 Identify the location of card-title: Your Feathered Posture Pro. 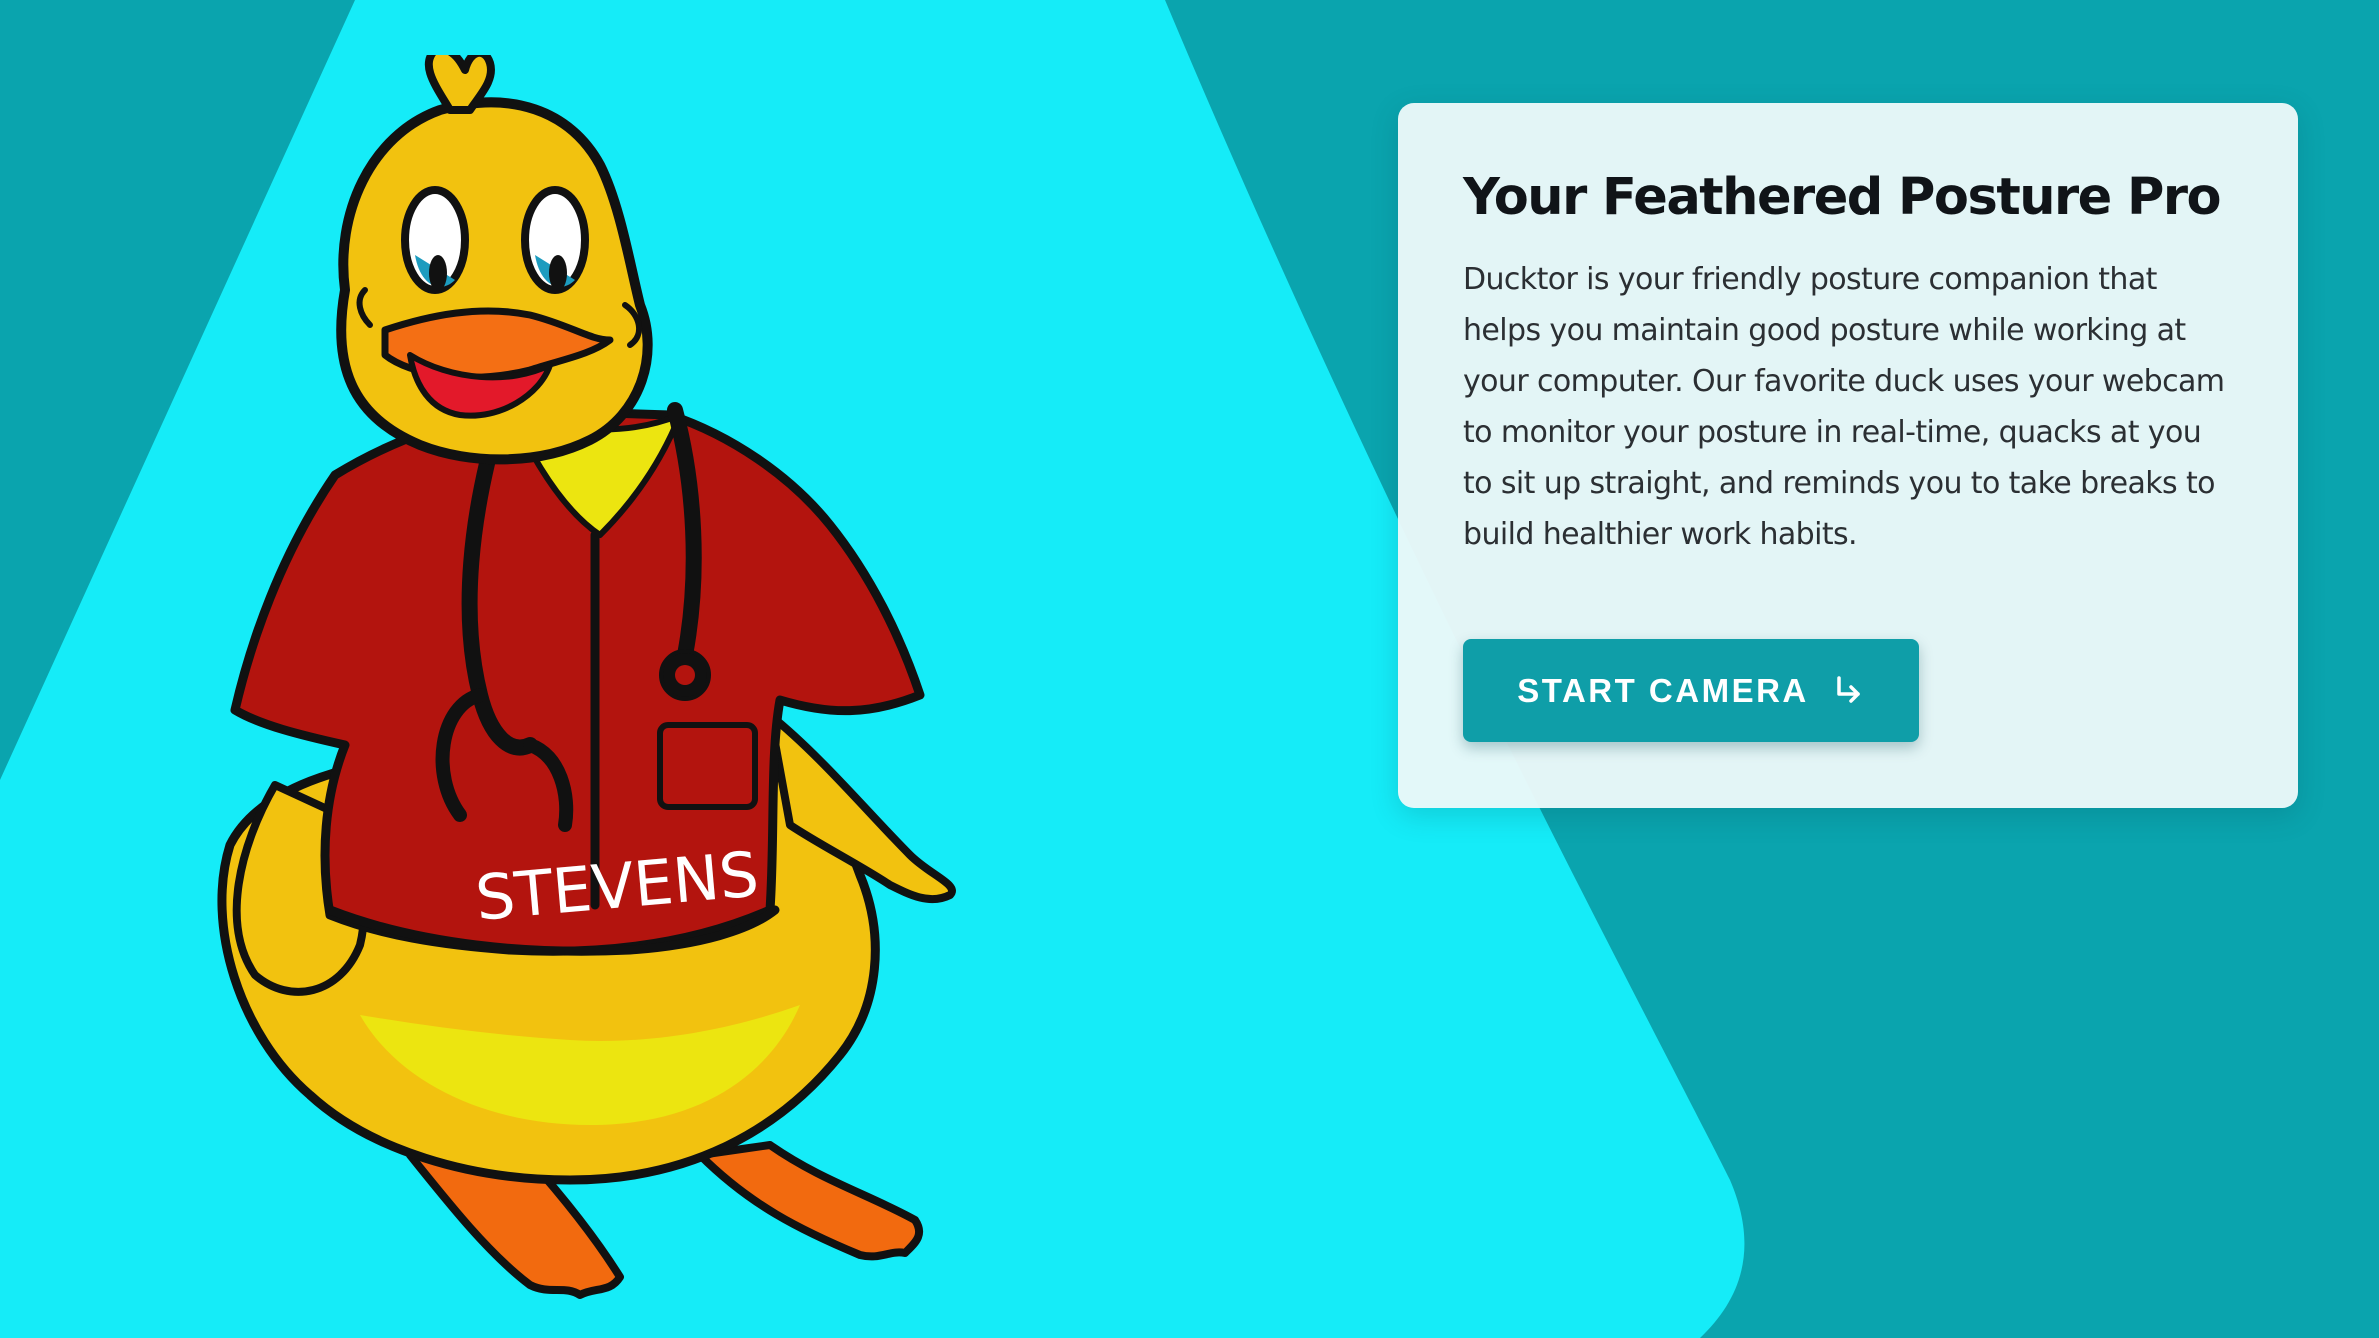
(1842, 197).